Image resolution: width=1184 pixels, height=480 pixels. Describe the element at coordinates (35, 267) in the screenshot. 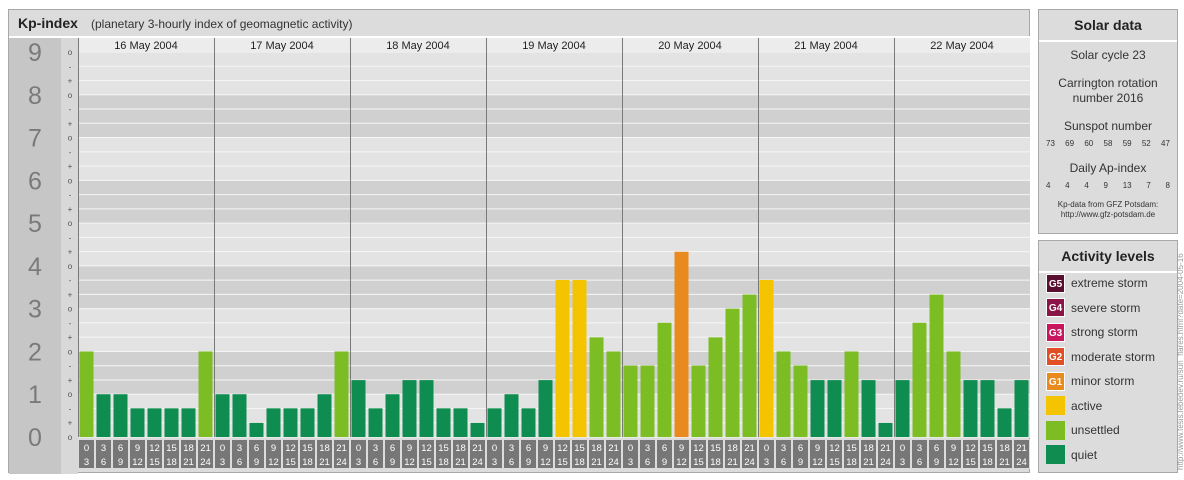

I see `y-tick-label: 4` at that location.